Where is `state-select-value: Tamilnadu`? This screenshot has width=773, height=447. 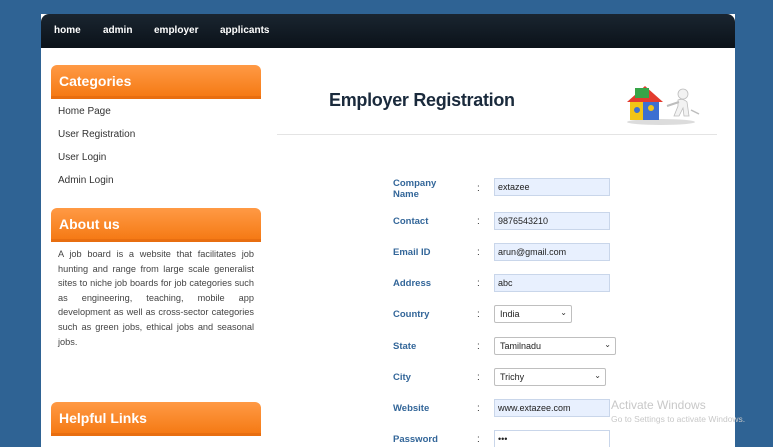
state-select-value: Tamilnadu is located at coordinates (521, 346).